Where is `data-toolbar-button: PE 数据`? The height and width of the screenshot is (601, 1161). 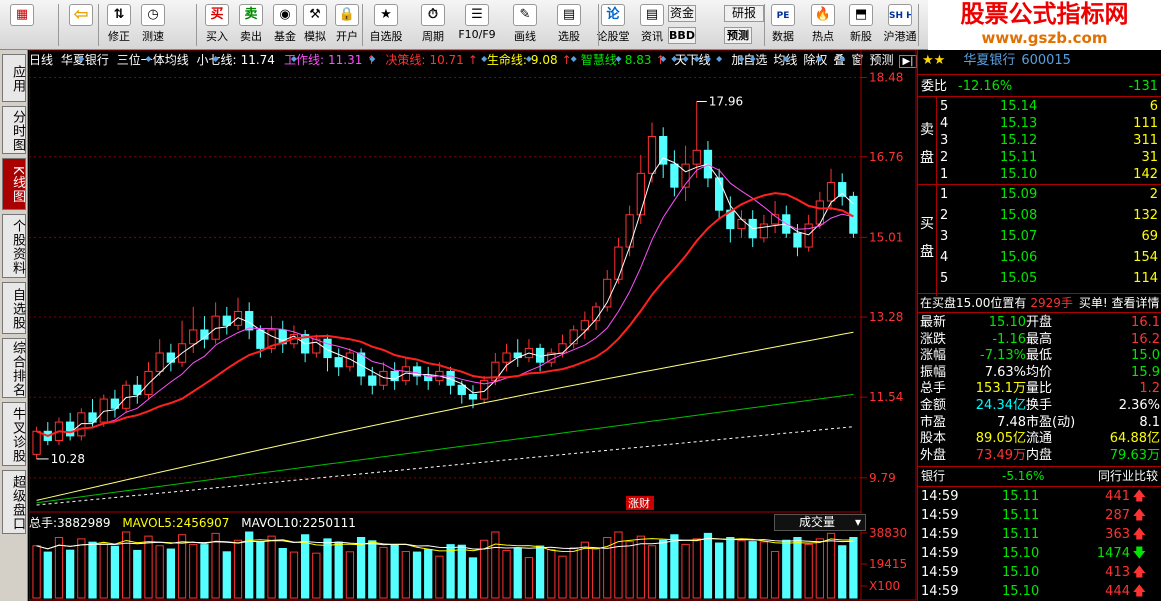 data-toolbar-button: PE 数据 is located at coordinates (783, 25).